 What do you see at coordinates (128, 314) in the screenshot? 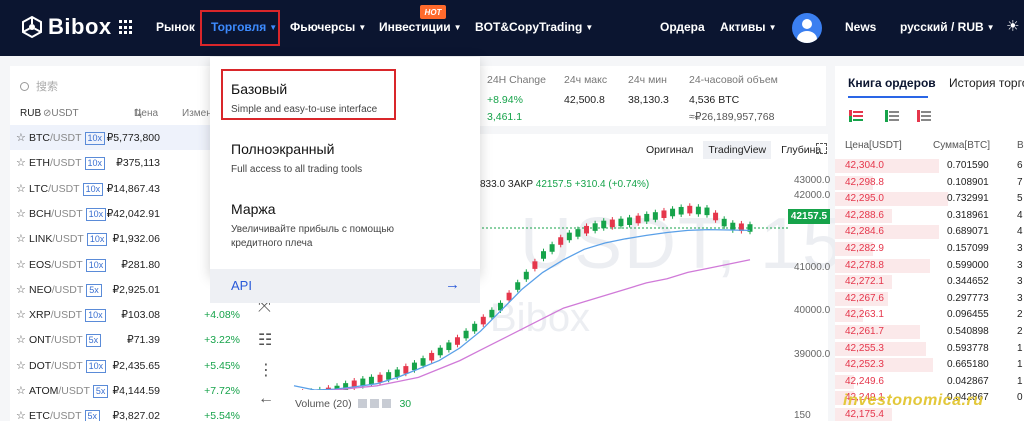
I see `market-row: ☆ XRP/USDT 10x ₽103.08 +4.08%` at bounding box center [128, 314].